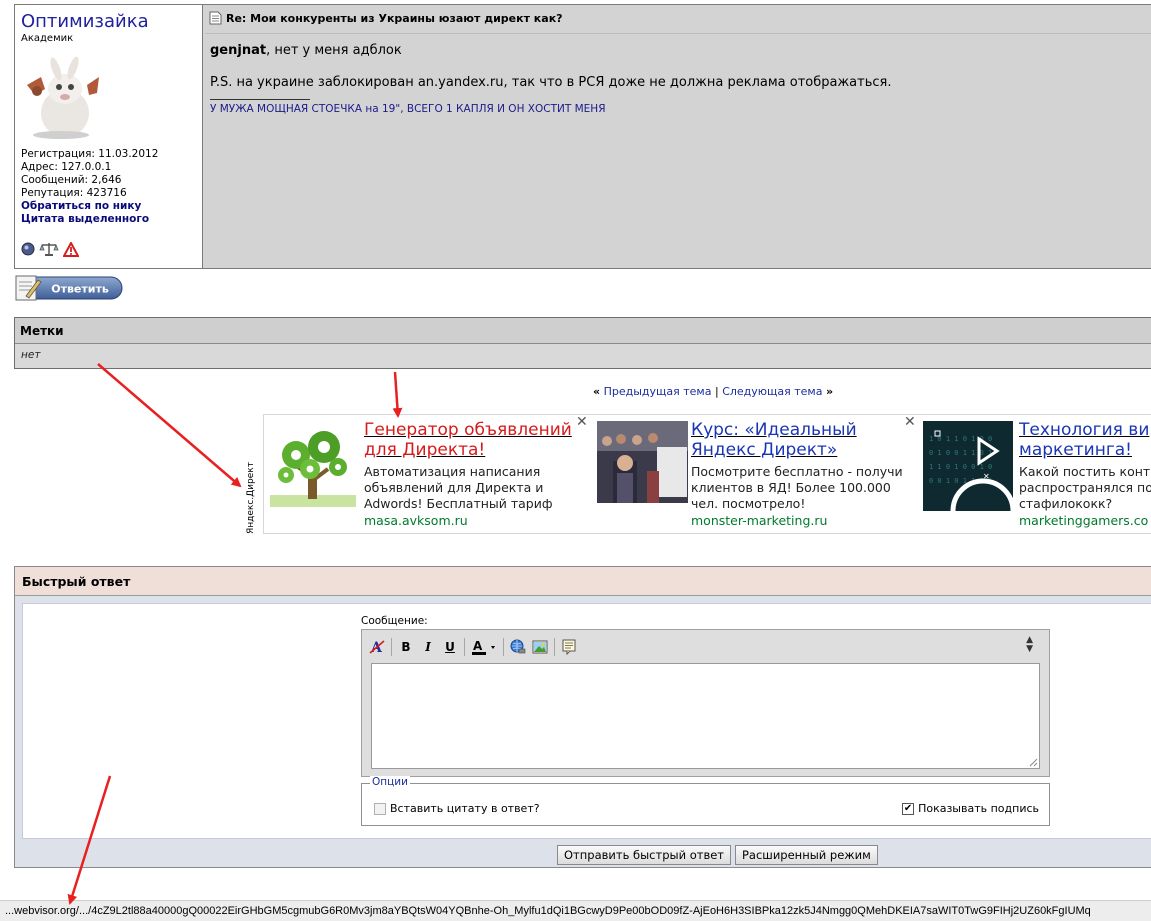  Describe the element at coordinates (478, 646) in the screenshot. I see `font-color-letter: A` at that location.